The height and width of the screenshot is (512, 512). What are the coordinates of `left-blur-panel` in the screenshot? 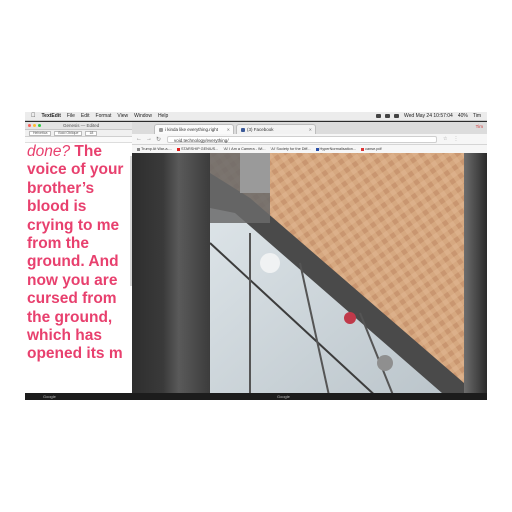 It's located at (171, 276).